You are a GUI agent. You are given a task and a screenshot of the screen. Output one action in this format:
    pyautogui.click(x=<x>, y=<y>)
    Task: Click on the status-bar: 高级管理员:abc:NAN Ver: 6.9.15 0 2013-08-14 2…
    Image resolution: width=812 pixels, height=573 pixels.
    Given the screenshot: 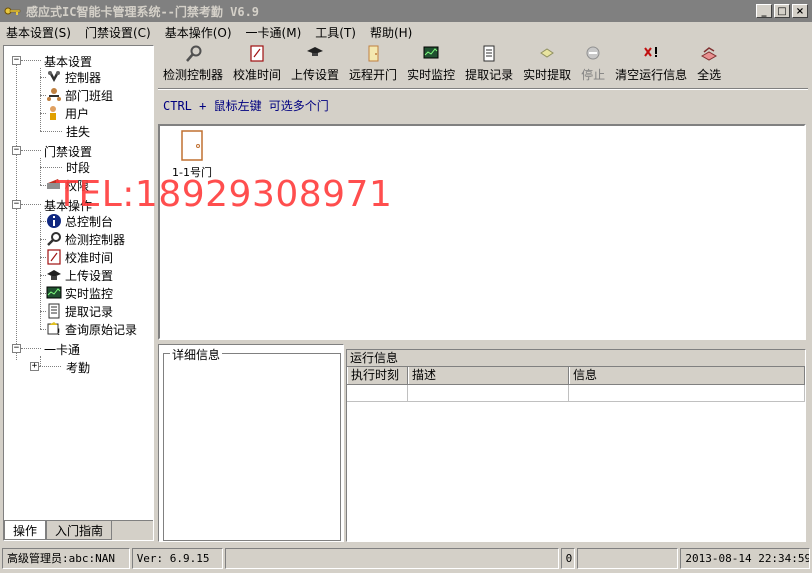 What is the action you would take?
    pyautogui.click(x=406, y=558)
    